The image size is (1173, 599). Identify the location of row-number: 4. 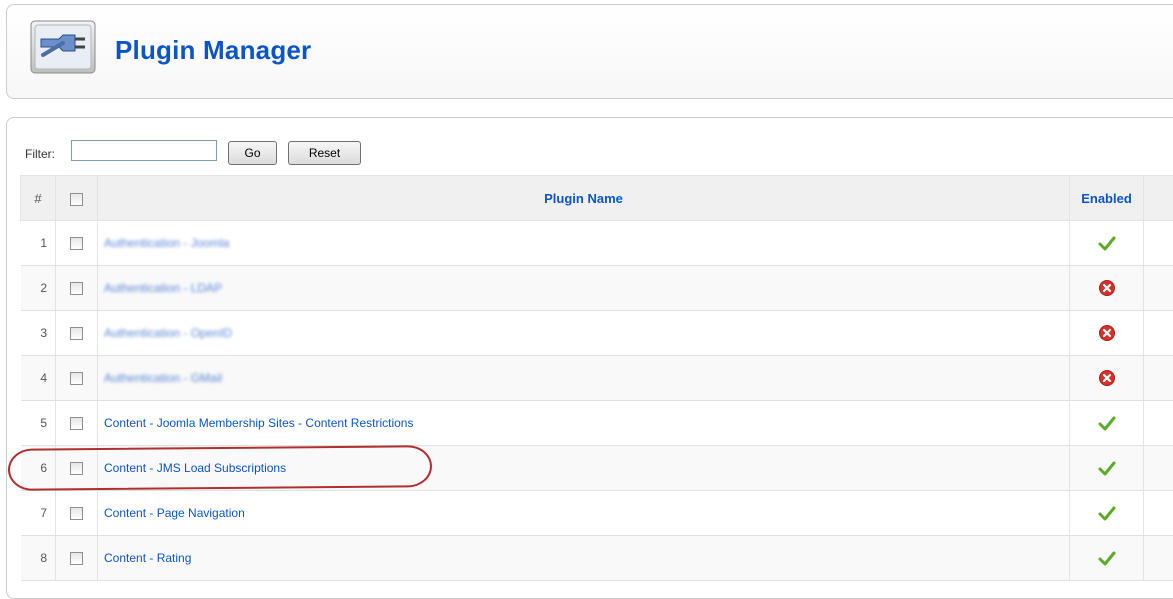
(38, 378).